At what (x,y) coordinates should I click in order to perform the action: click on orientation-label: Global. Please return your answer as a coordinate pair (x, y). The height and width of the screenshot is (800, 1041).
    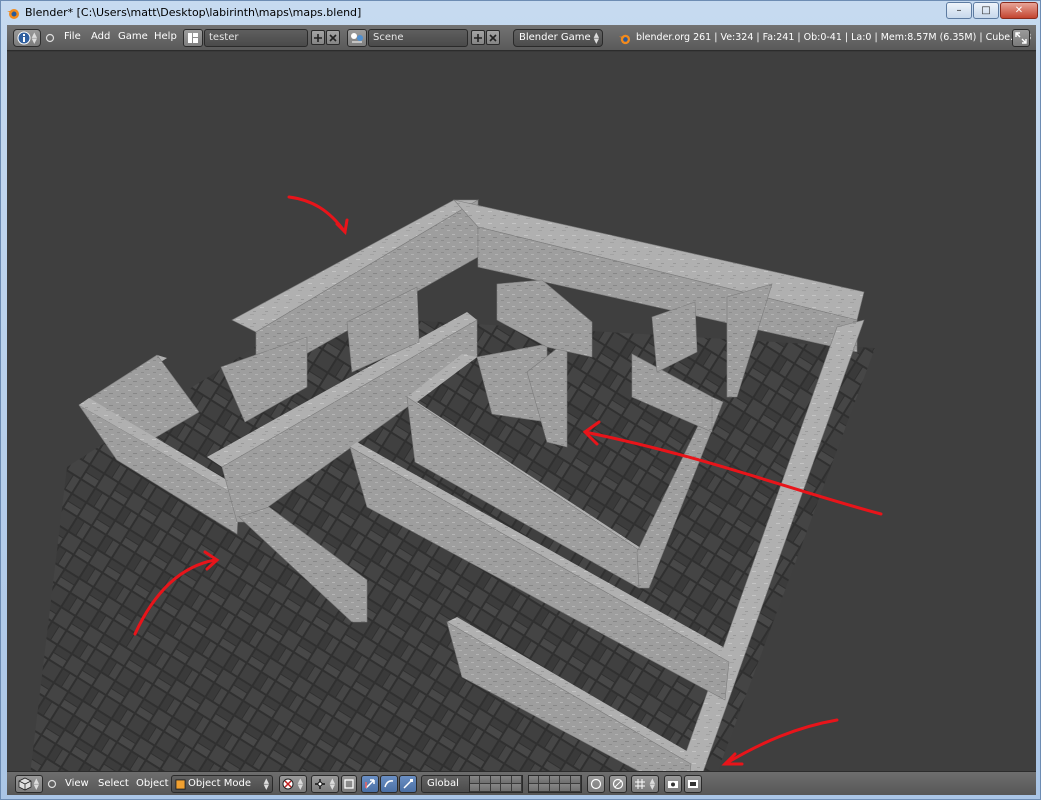
    Looking at the image, I should click on (443, 783).